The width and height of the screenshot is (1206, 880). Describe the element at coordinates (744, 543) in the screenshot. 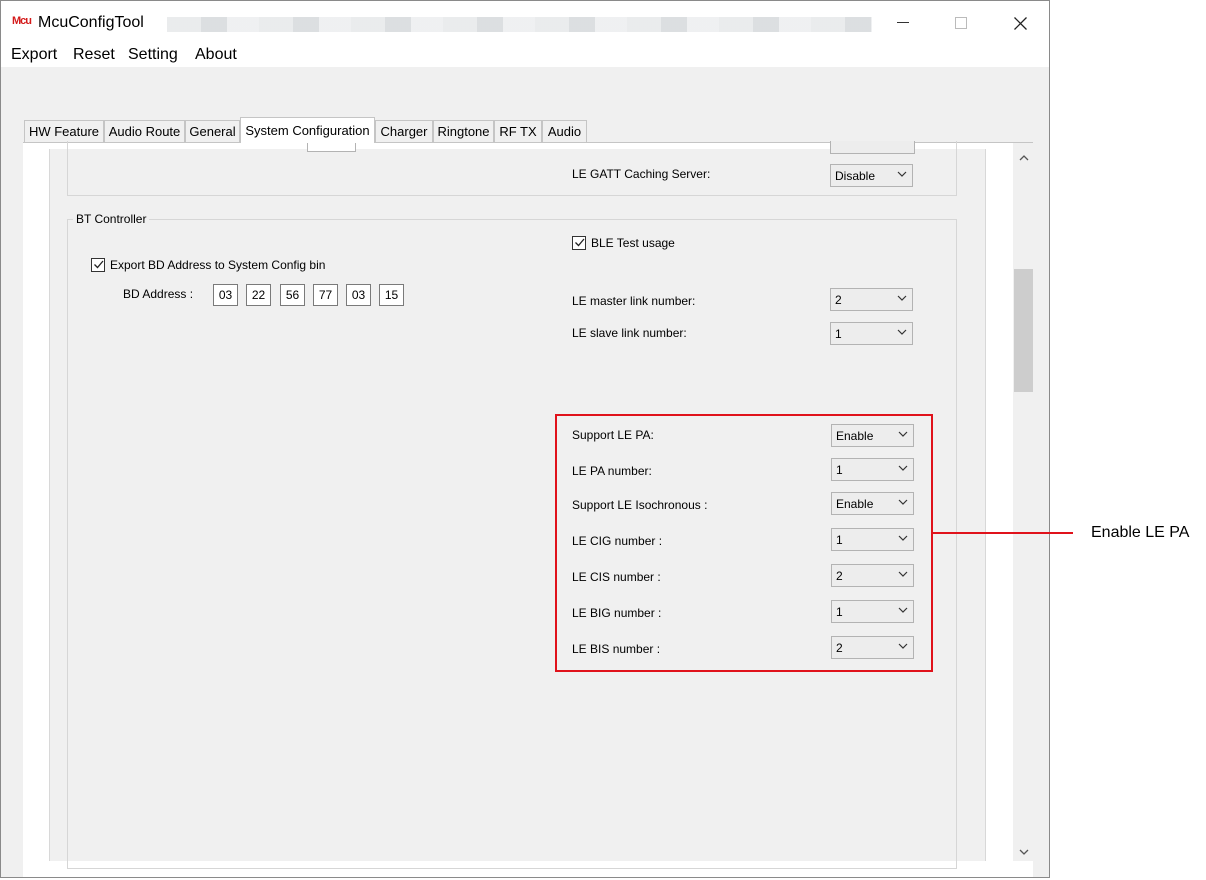

I see `le-pa-highlight-box` at that location.